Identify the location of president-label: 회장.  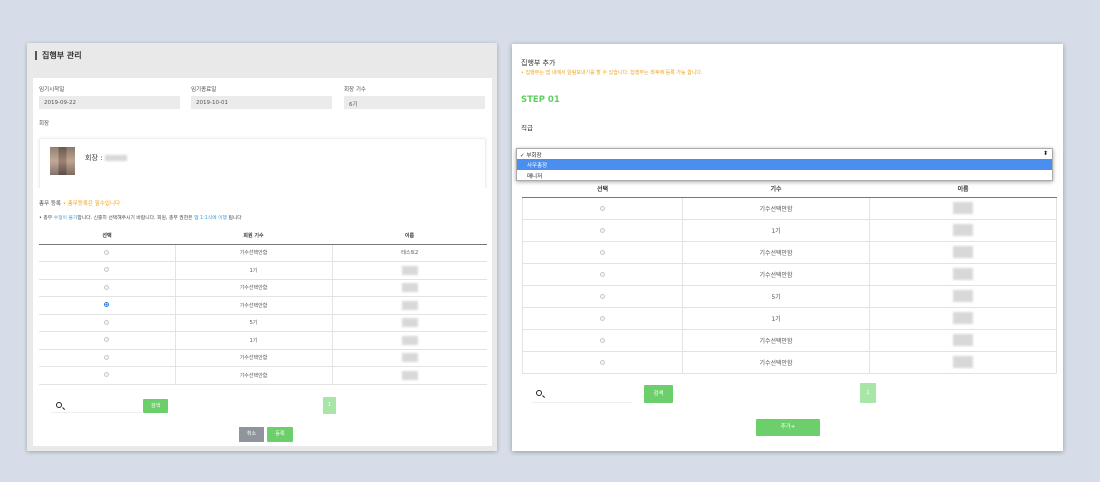
(44, 124).